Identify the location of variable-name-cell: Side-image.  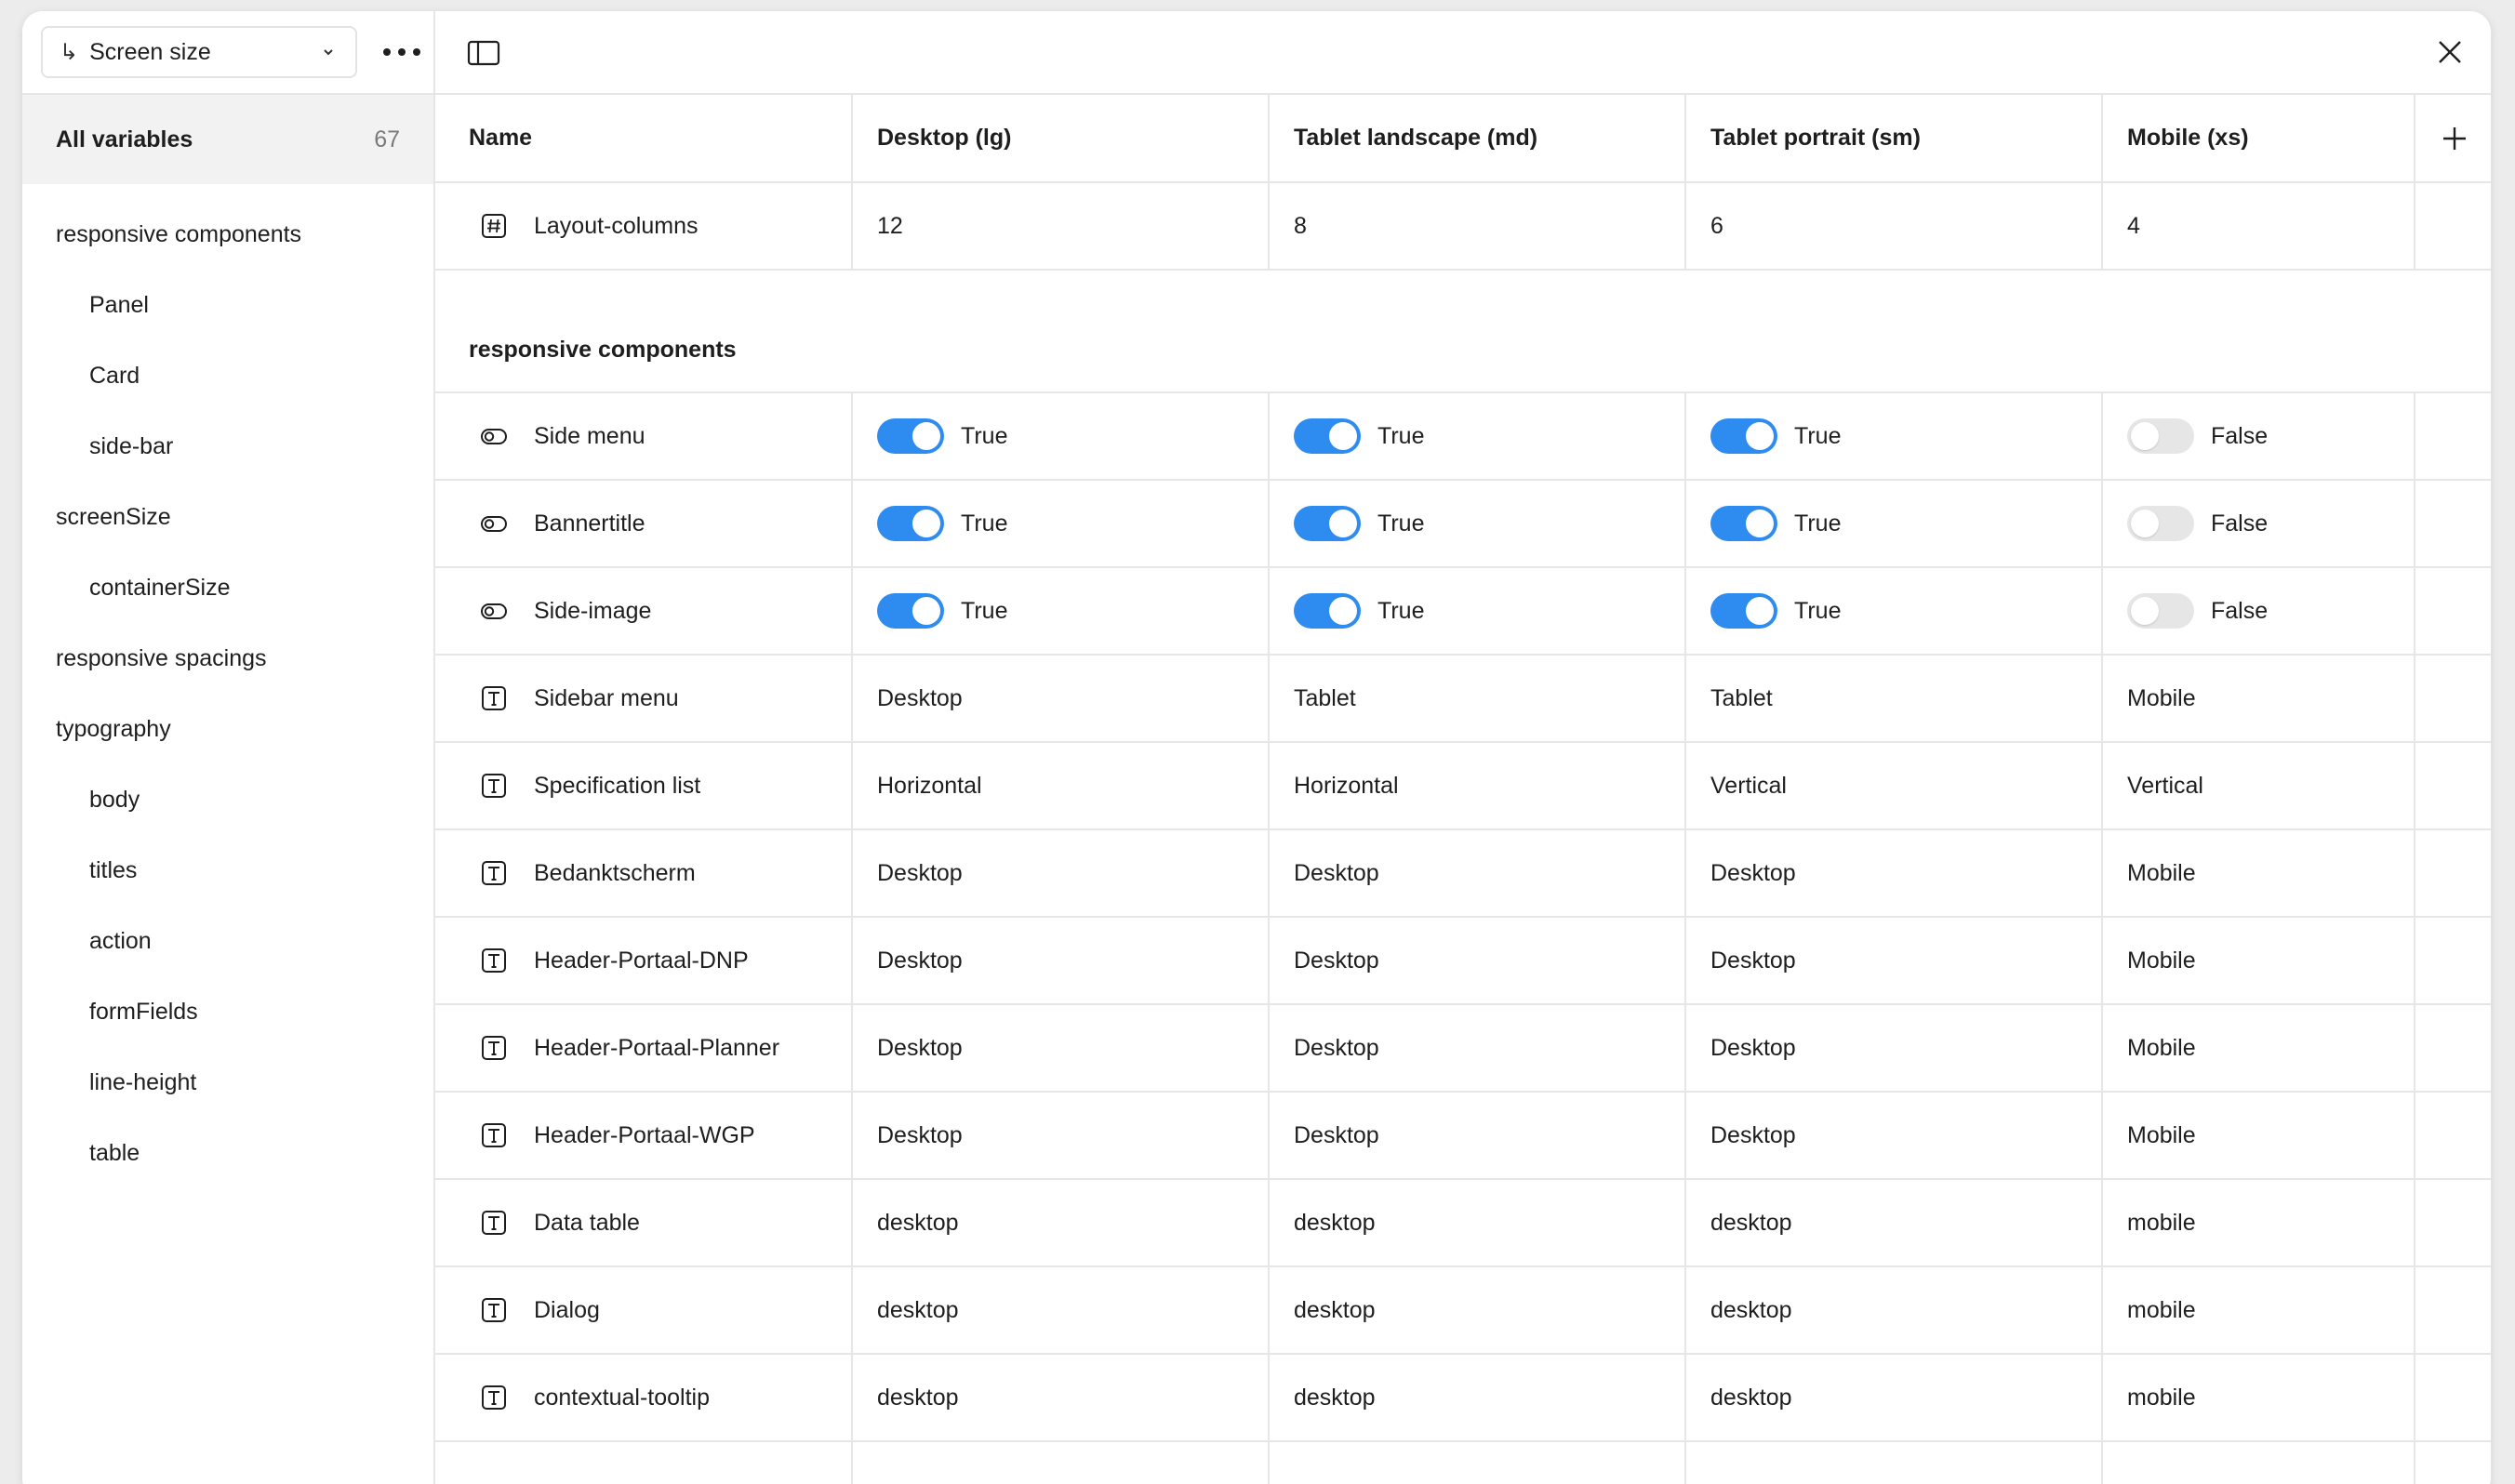
(644, 611).